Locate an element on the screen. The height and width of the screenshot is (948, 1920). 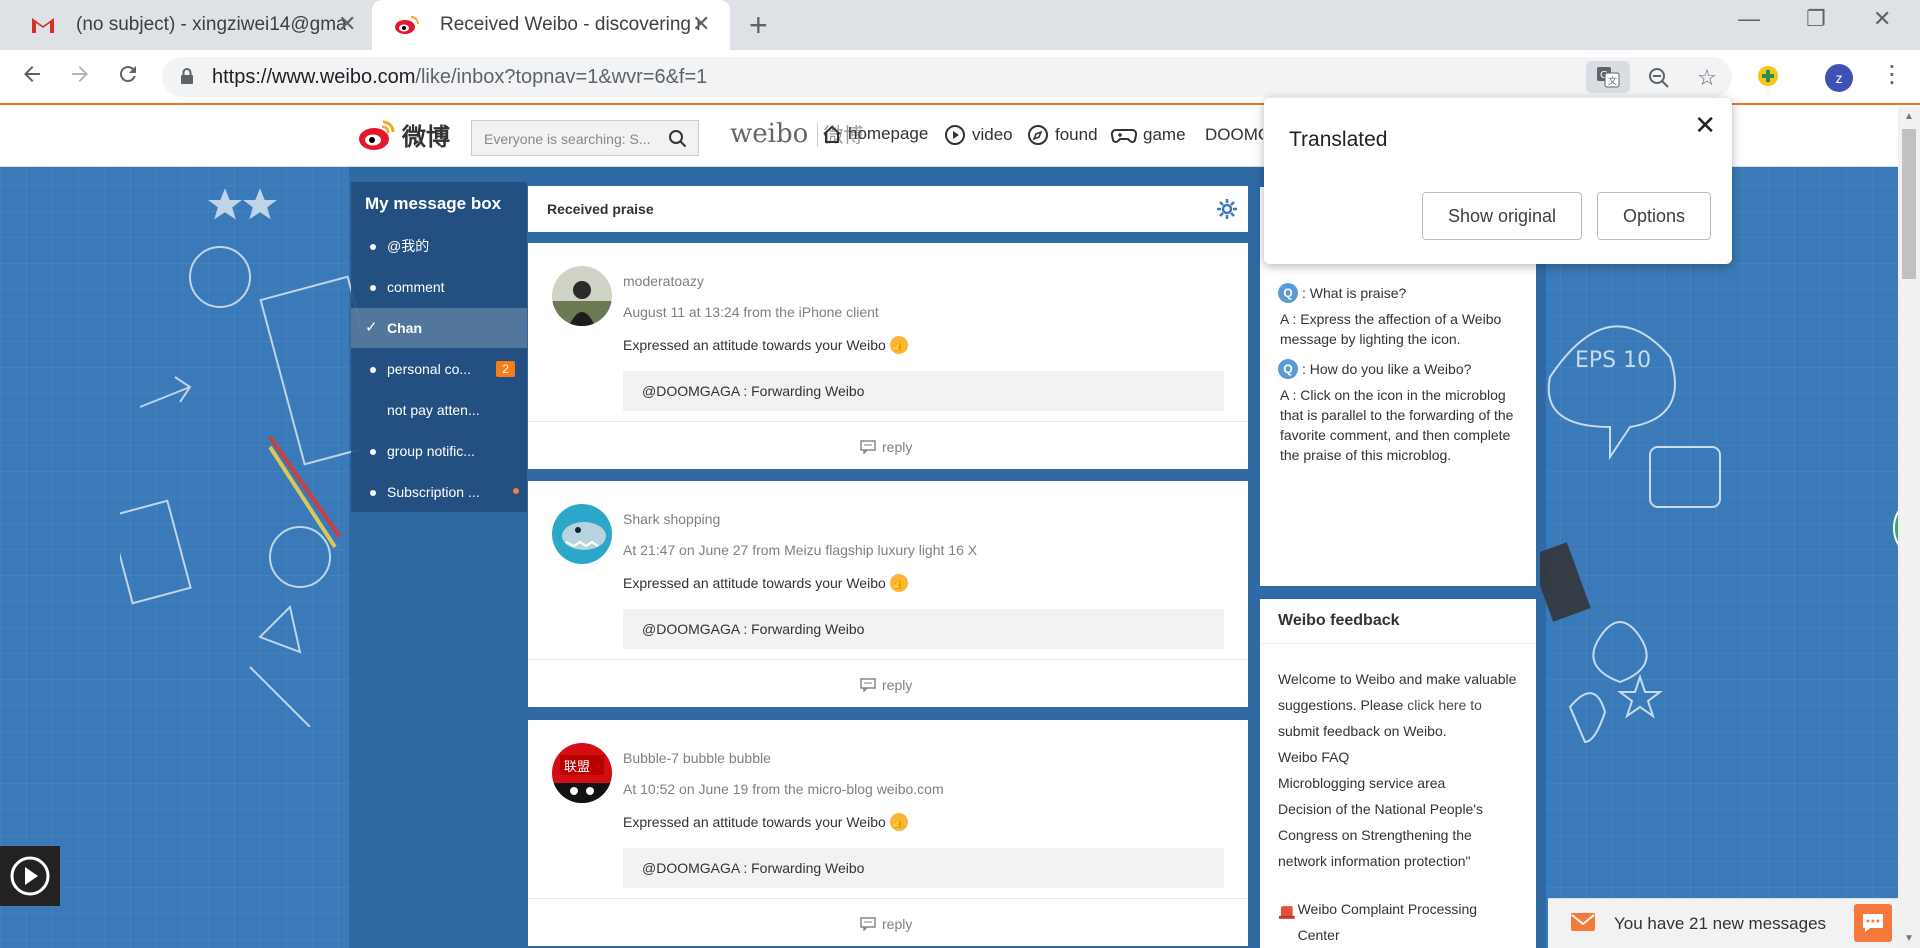
play-icon is located at coordinates (30, 876).